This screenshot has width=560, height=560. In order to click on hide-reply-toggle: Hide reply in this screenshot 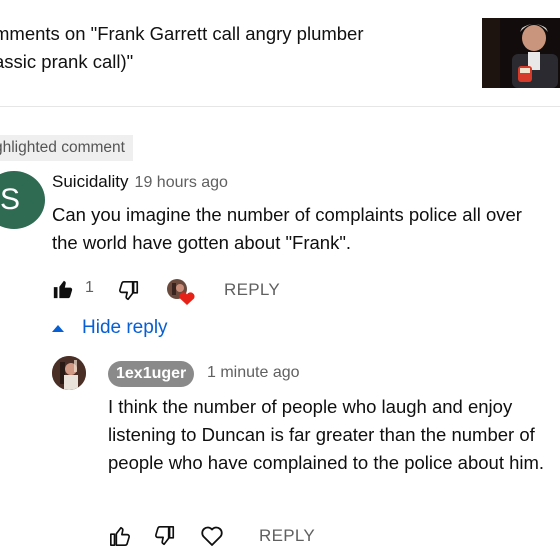, I will do `click(109, 328)`.